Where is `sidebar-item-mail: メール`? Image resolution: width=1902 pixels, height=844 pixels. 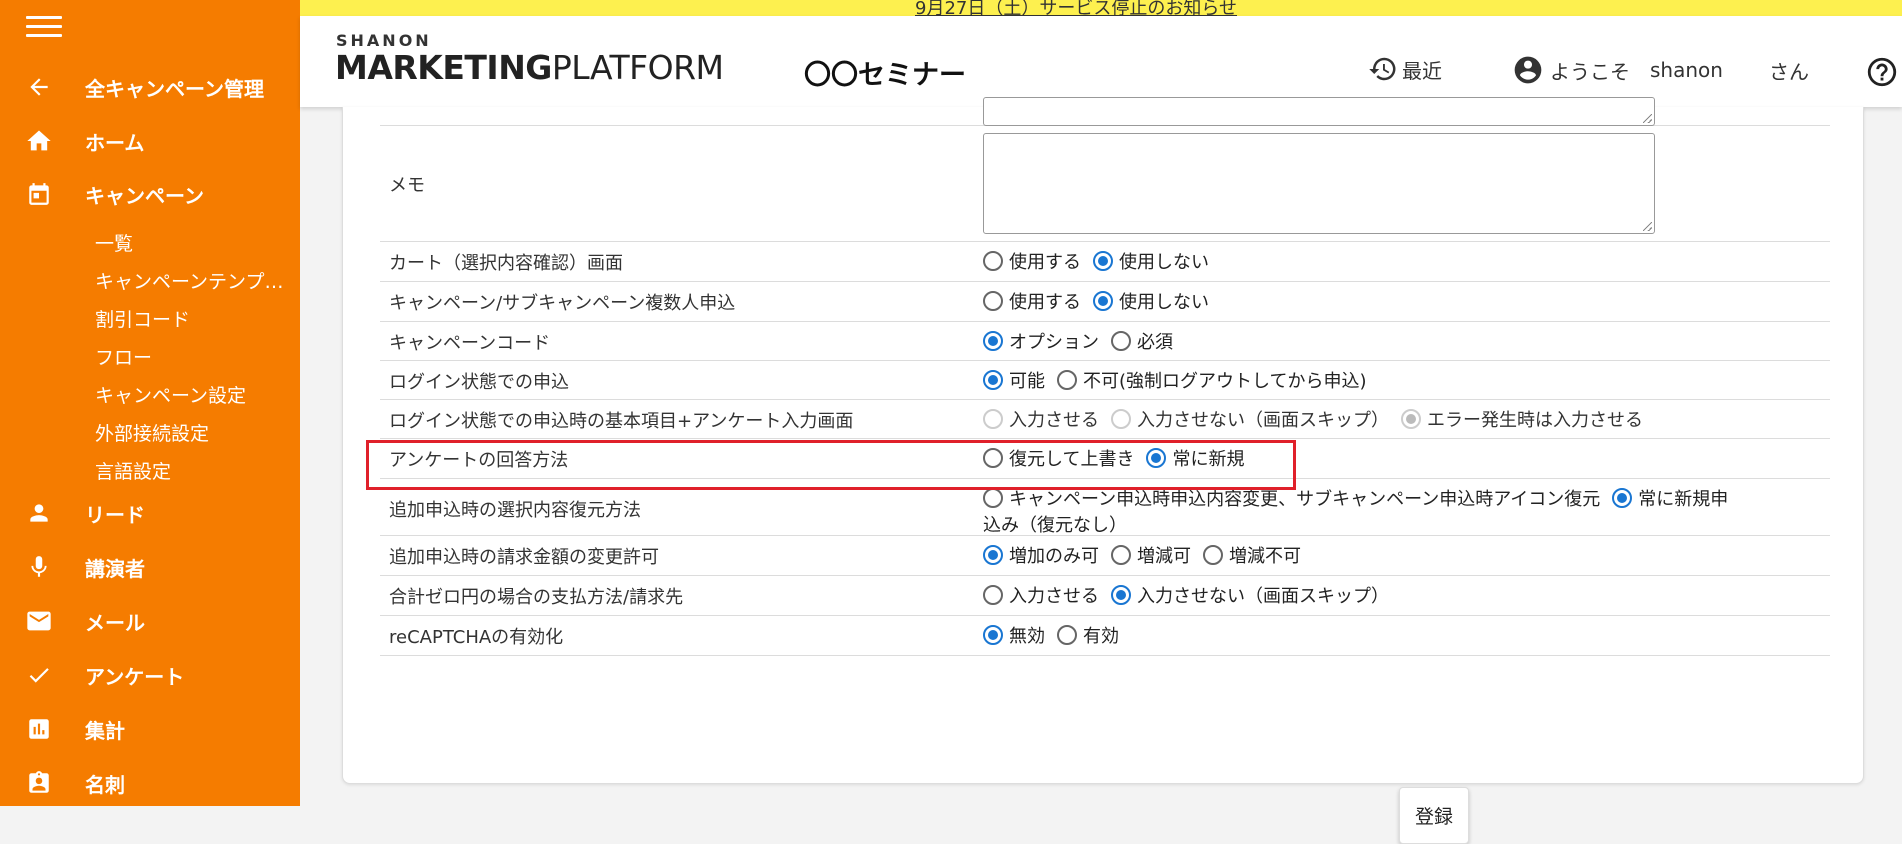 sidebar-item-mail: メール is located at coordinates (150, 621).